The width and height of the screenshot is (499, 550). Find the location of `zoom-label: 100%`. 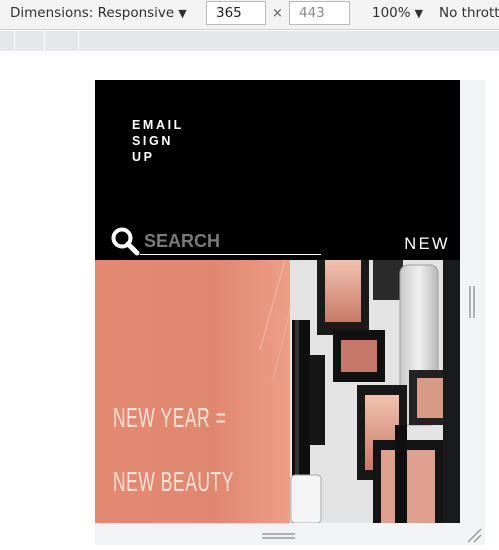

zoom-label: 100% is located at coordinates (391, 13).